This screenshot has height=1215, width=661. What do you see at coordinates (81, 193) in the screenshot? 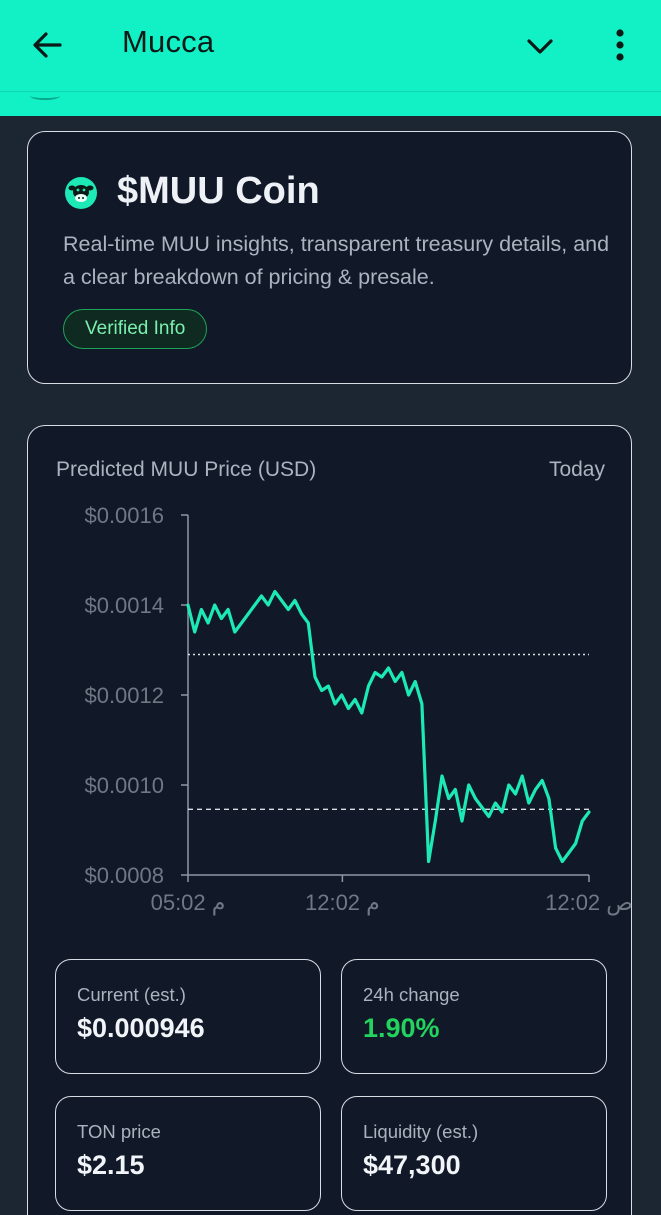
I see `cow-coin-icon` at bounding box center [81, 193].